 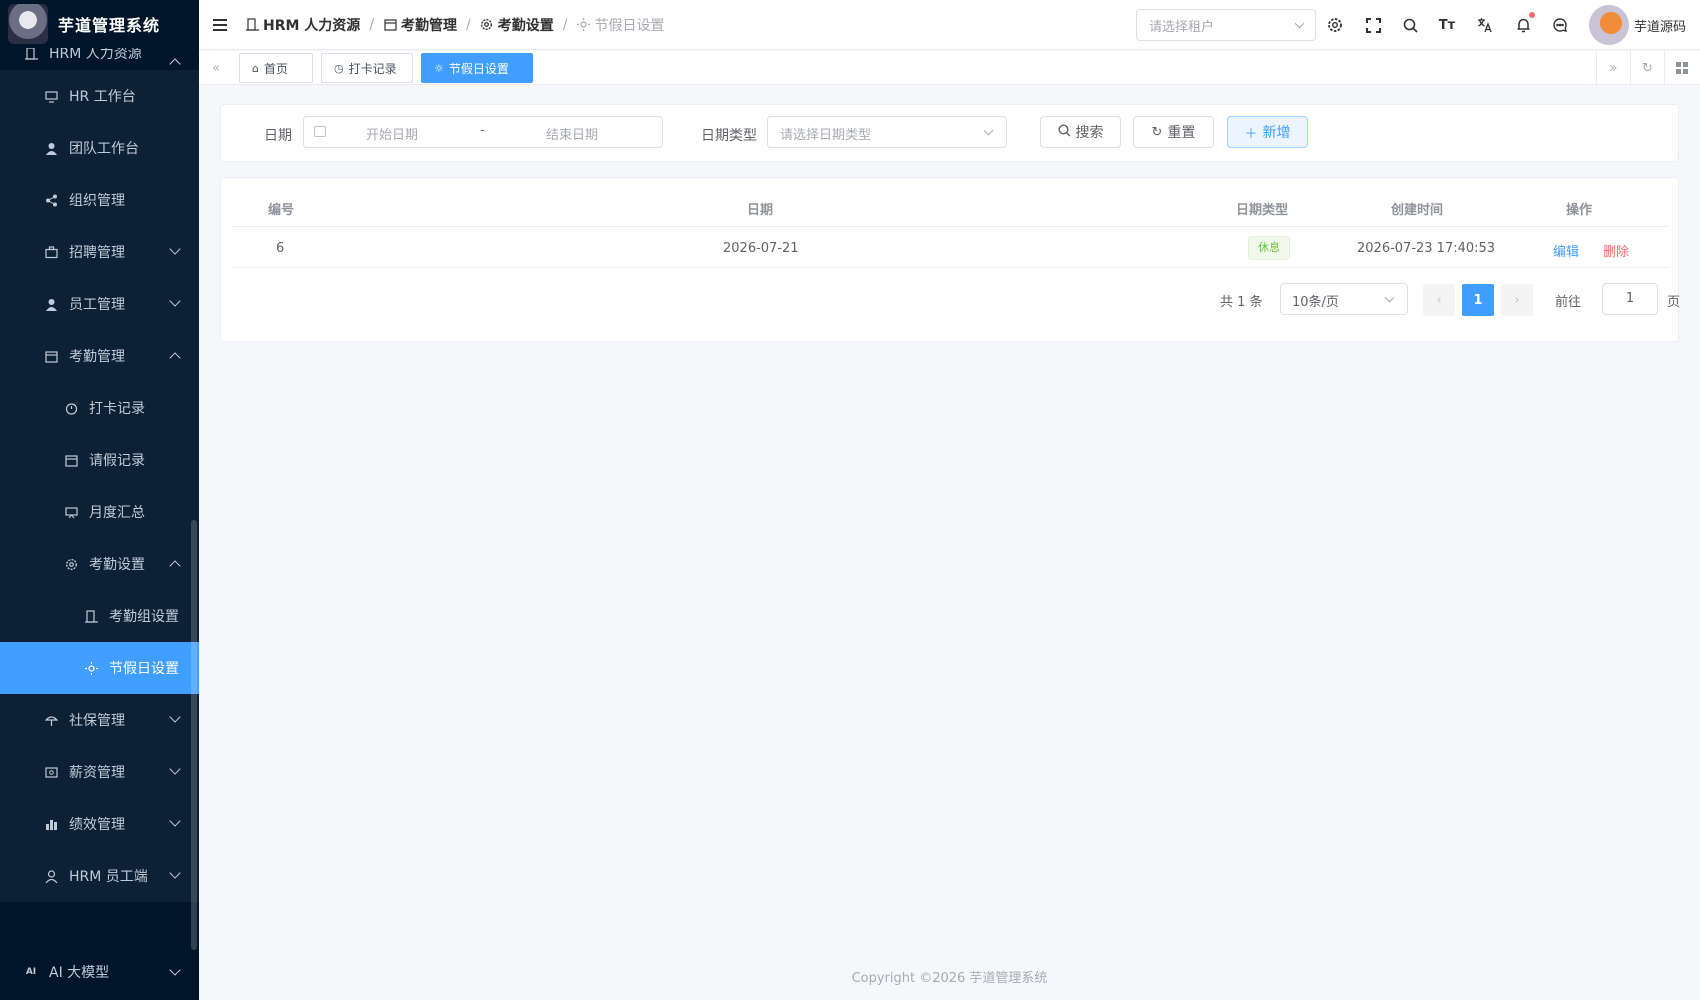 What do you see at coordinates (51, 200) in the screenshot?
I see `share-icon` at bounding box center [51, 200].